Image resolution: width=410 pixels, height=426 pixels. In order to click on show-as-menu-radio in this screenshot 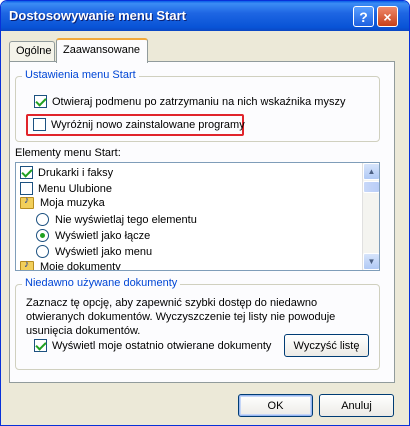, I will do `click(42, 251)`.